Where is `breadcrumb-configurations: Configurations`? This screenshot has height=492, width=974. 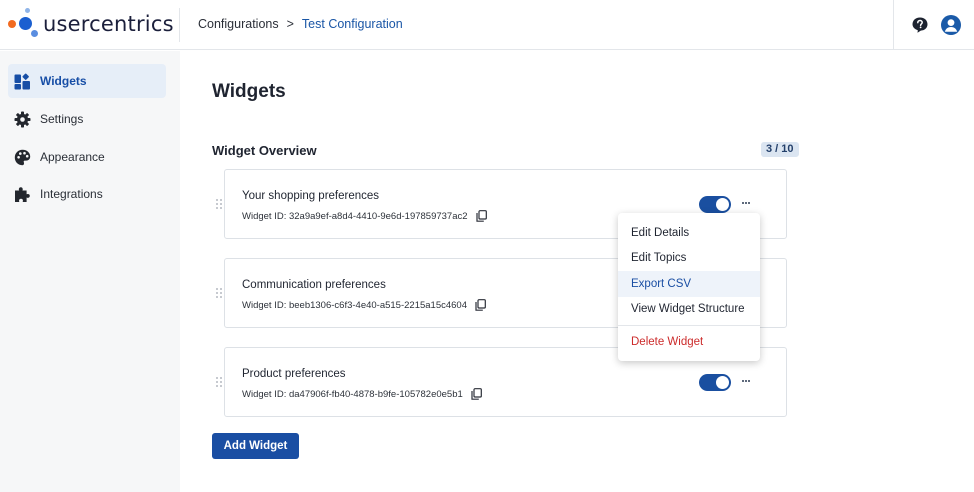 breadcrumb-configurations: Configurations is located at coordinates (238, 24).